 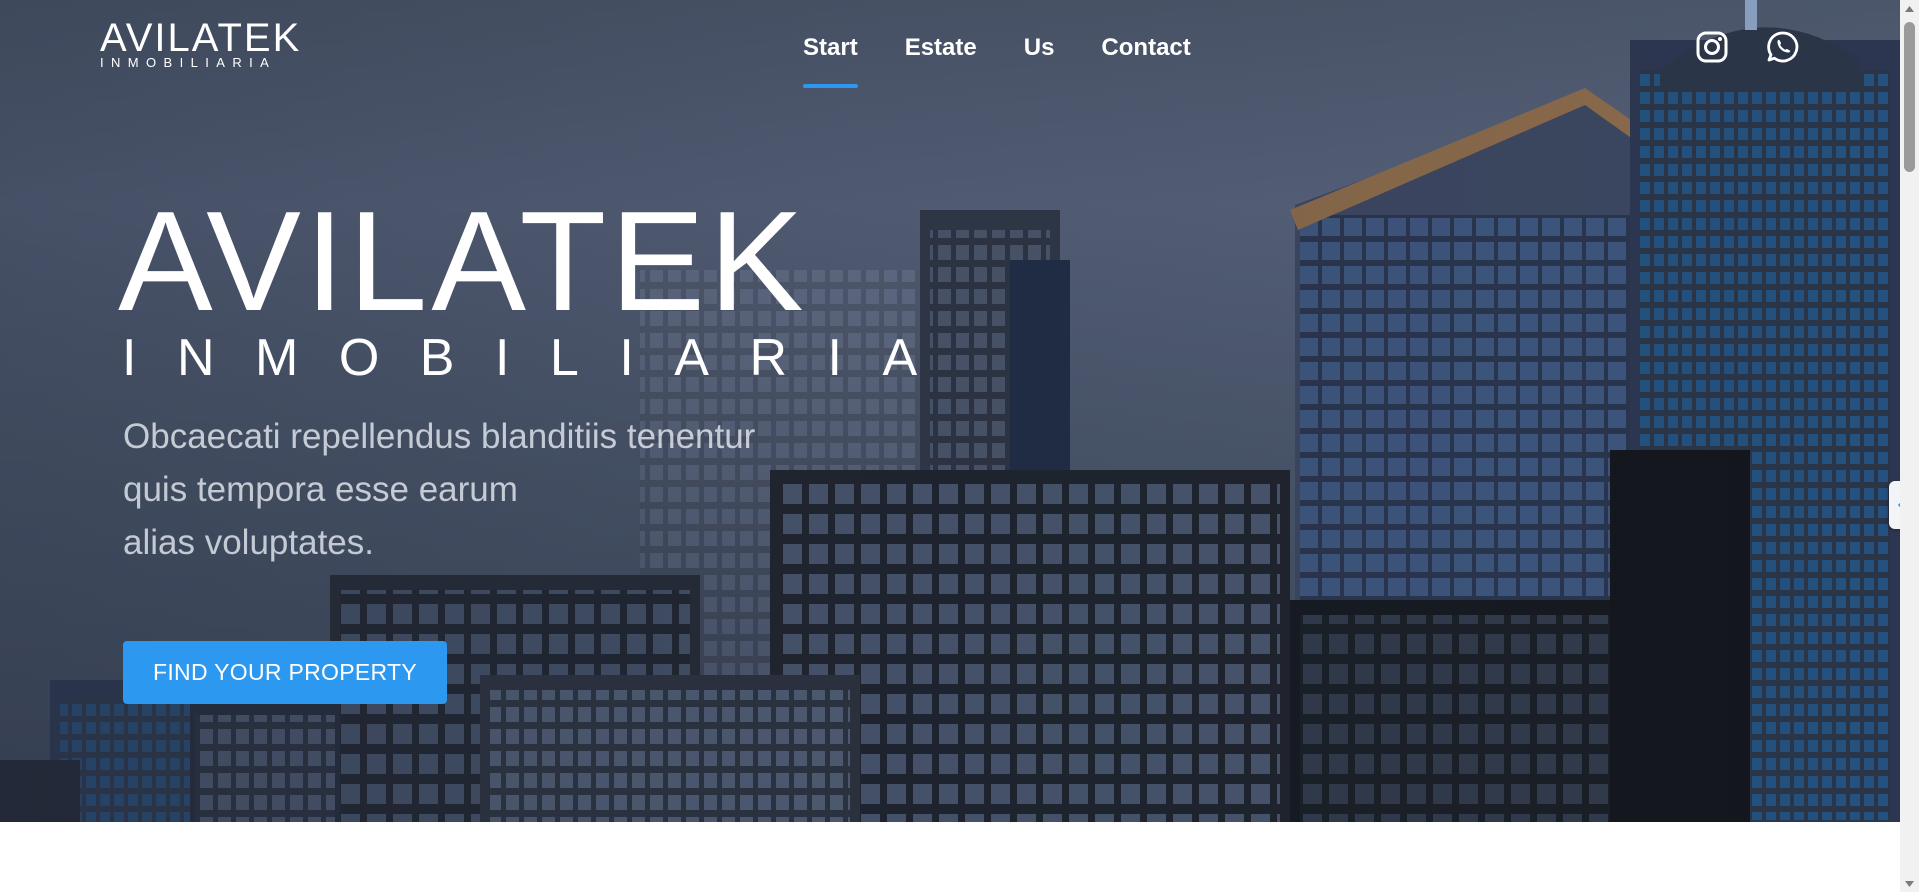 What do you see at coordinates (320, 489) in the screenshot?
I see `hero-description-line: quis tempora esse earum` at bounding box center [320, 489].